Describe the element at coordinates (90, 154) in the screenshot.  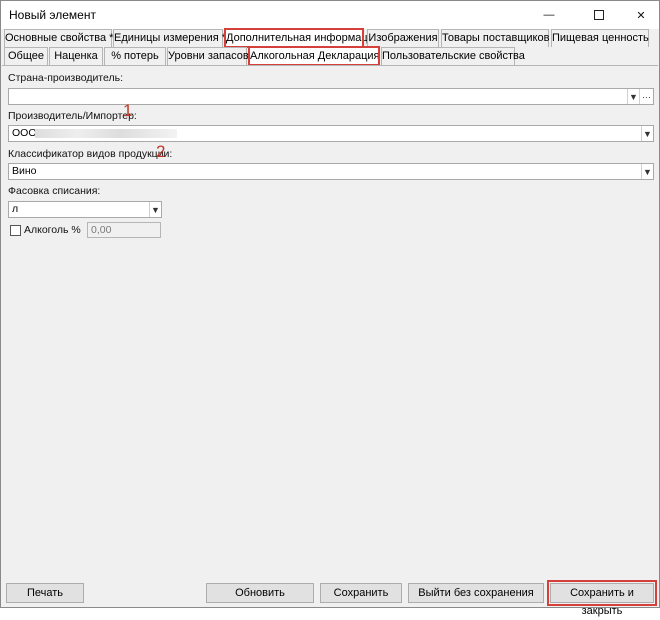
I see `classifier-label: Классификатор видов продукции:` at that location.